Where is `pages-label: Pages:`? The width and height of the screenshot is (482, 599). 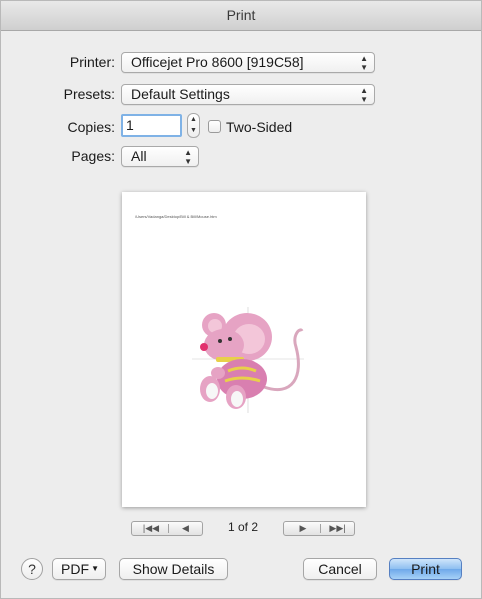
pages-label: Pages: is located at coordinates (93, 156).